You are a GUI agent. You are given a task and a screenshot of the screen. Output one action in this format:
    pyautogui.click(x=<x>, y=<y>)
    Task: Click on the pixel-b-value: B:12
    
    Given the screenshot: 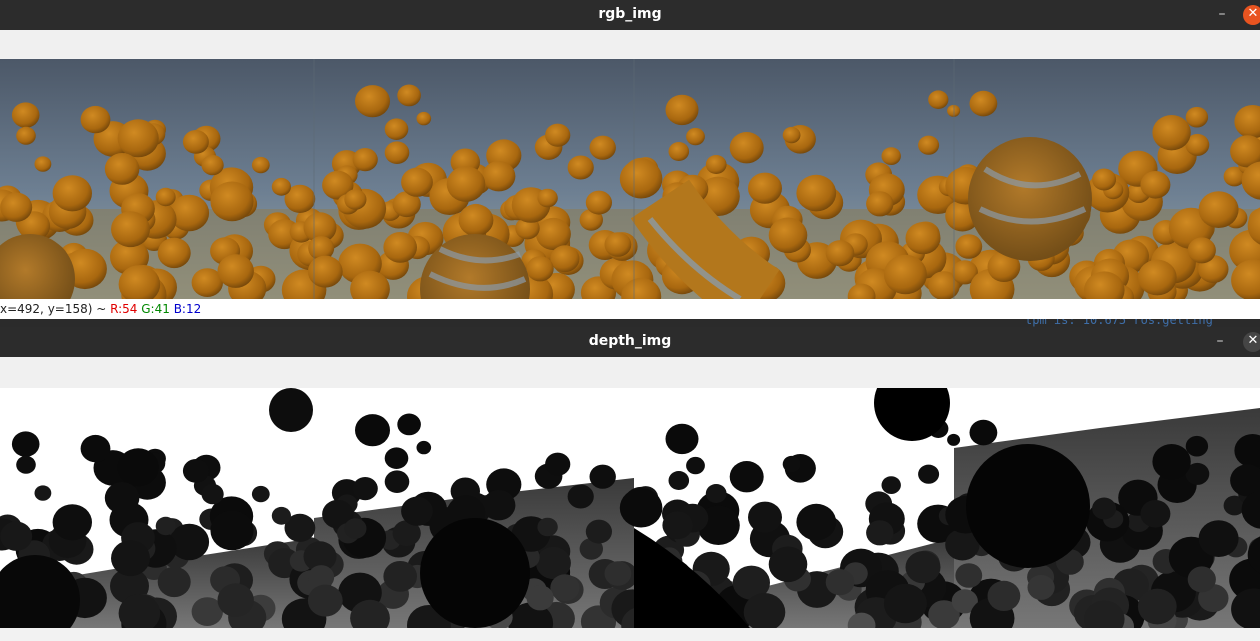 What is the action you would take?
    pyautogui.click(x=187, y=309)
    